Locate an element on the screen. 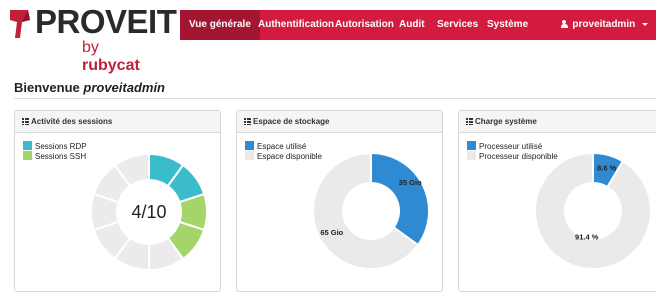 The height and width of the screenshot is (292, 656). logo-subtitle: by rubycat is located at coordinates (120, 57).